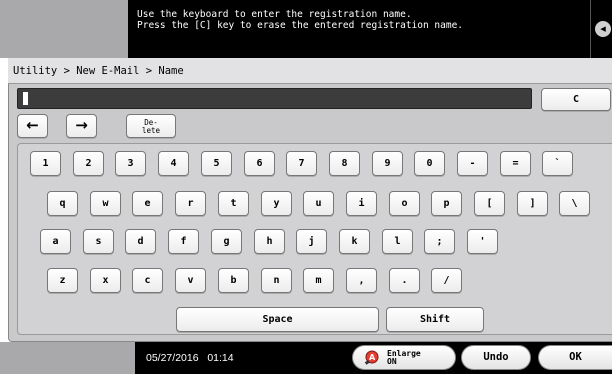 Image resolution: width=612 pixels, height=374 pixels. Describe the element at coordinates (310, 71) in the screenshot. I see `breadcrumb: Utility > New E-Mail > Name` at that location.